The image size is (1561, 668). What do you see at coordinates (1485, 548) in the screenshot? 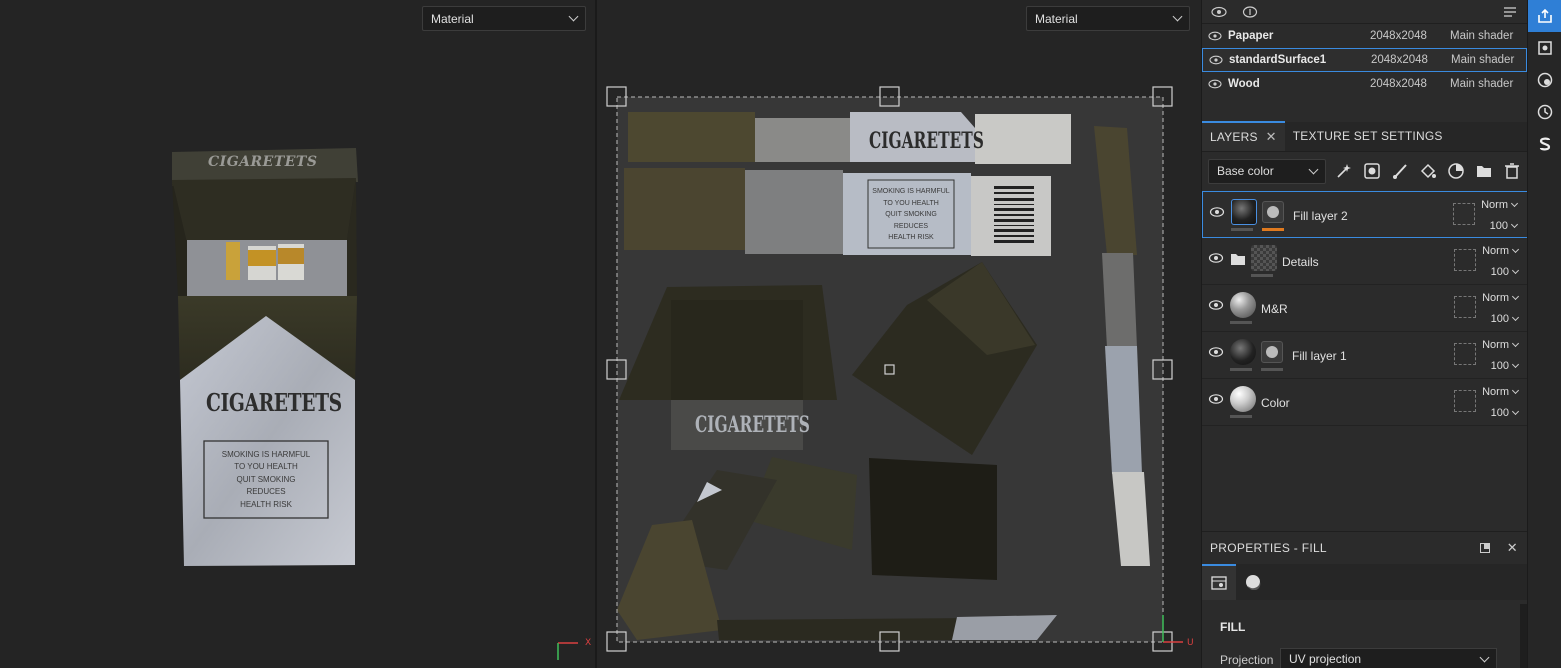
I see `detach-icon` at bounding box center [1485, 548].